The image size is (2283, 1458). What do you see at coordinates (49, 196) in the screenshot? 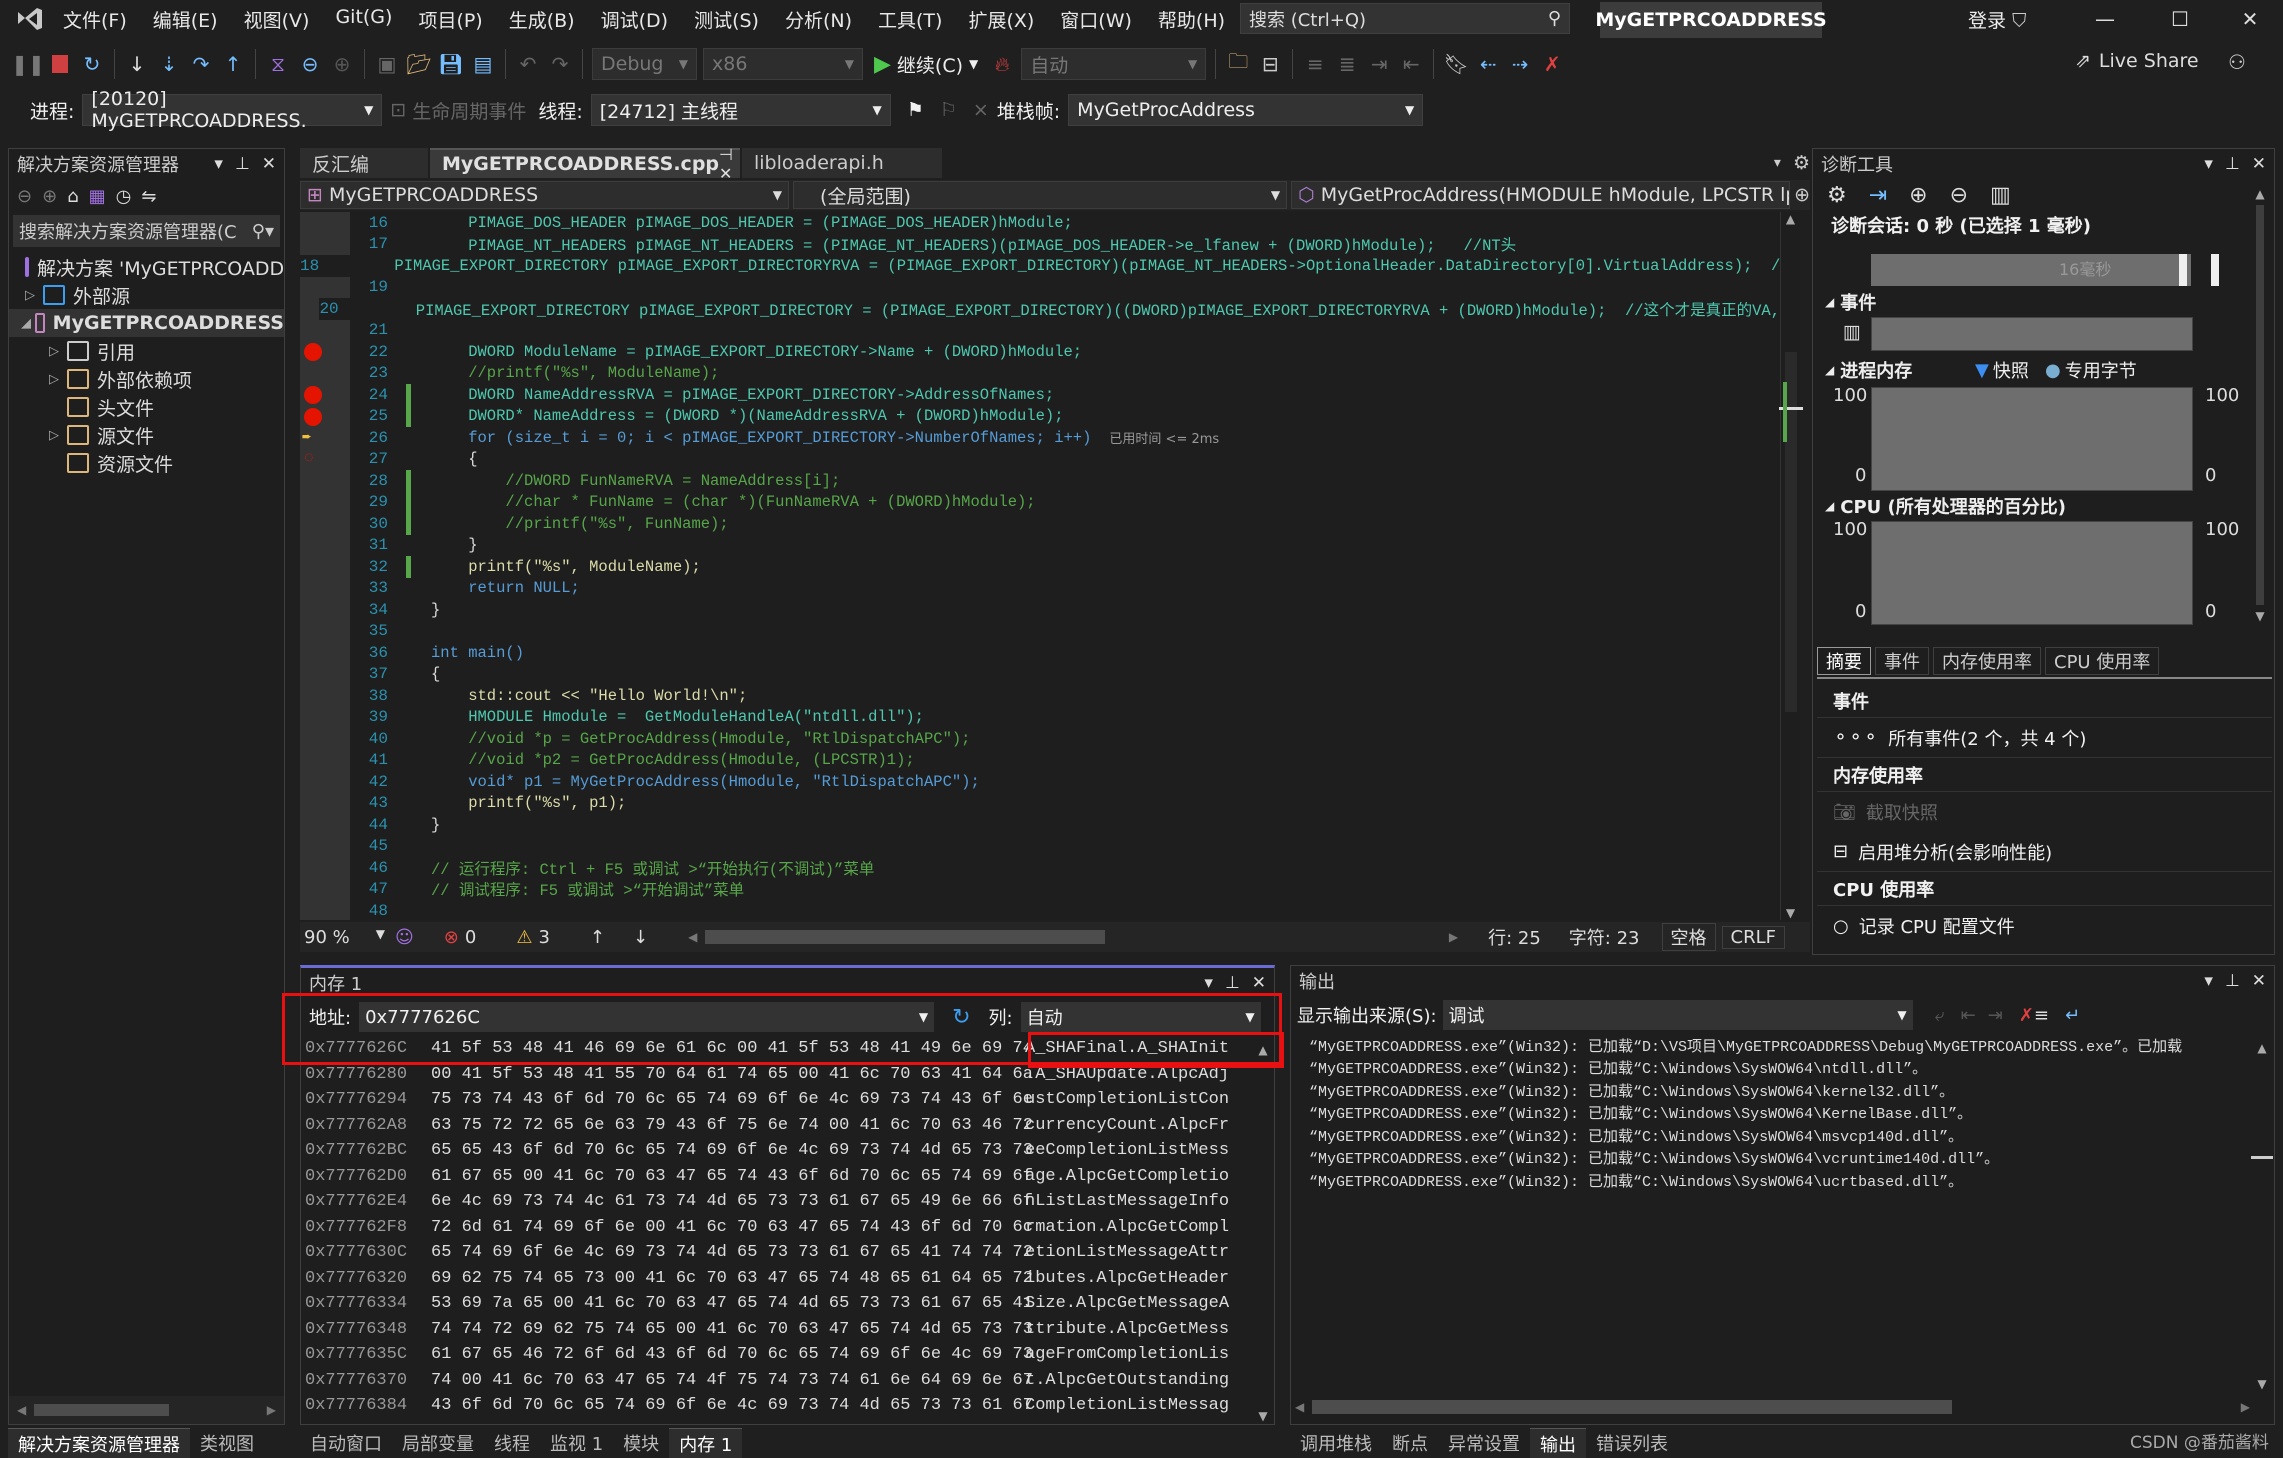
I see `forward-icon: ⊕` at bounding box center [49, 196].